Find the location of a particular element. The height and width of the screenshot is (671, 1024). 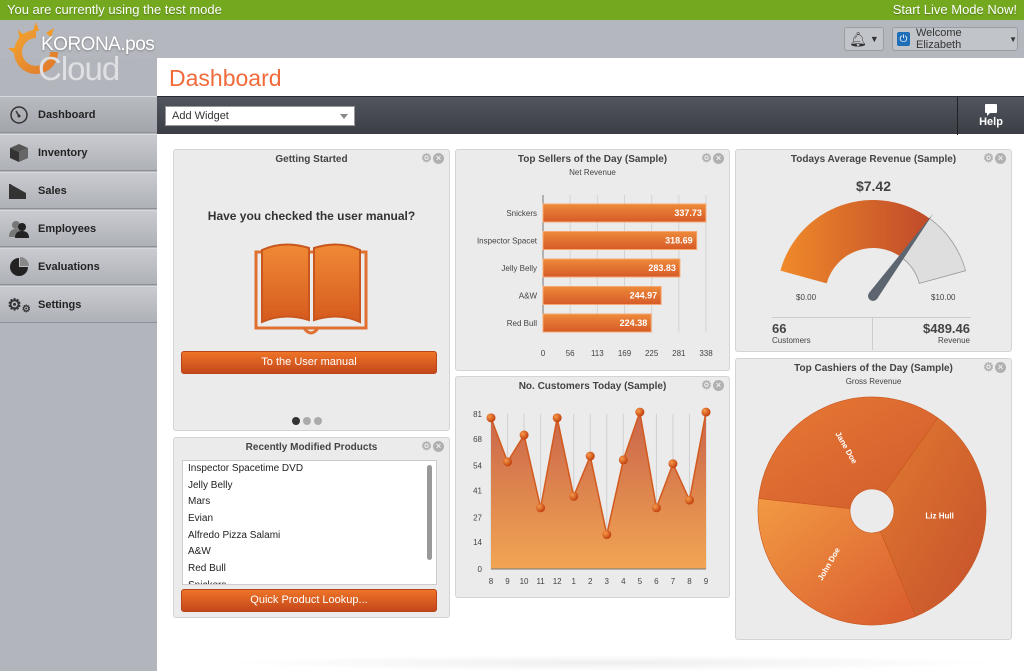

x-tick-label: 3 is located at coordinates (607, 581).